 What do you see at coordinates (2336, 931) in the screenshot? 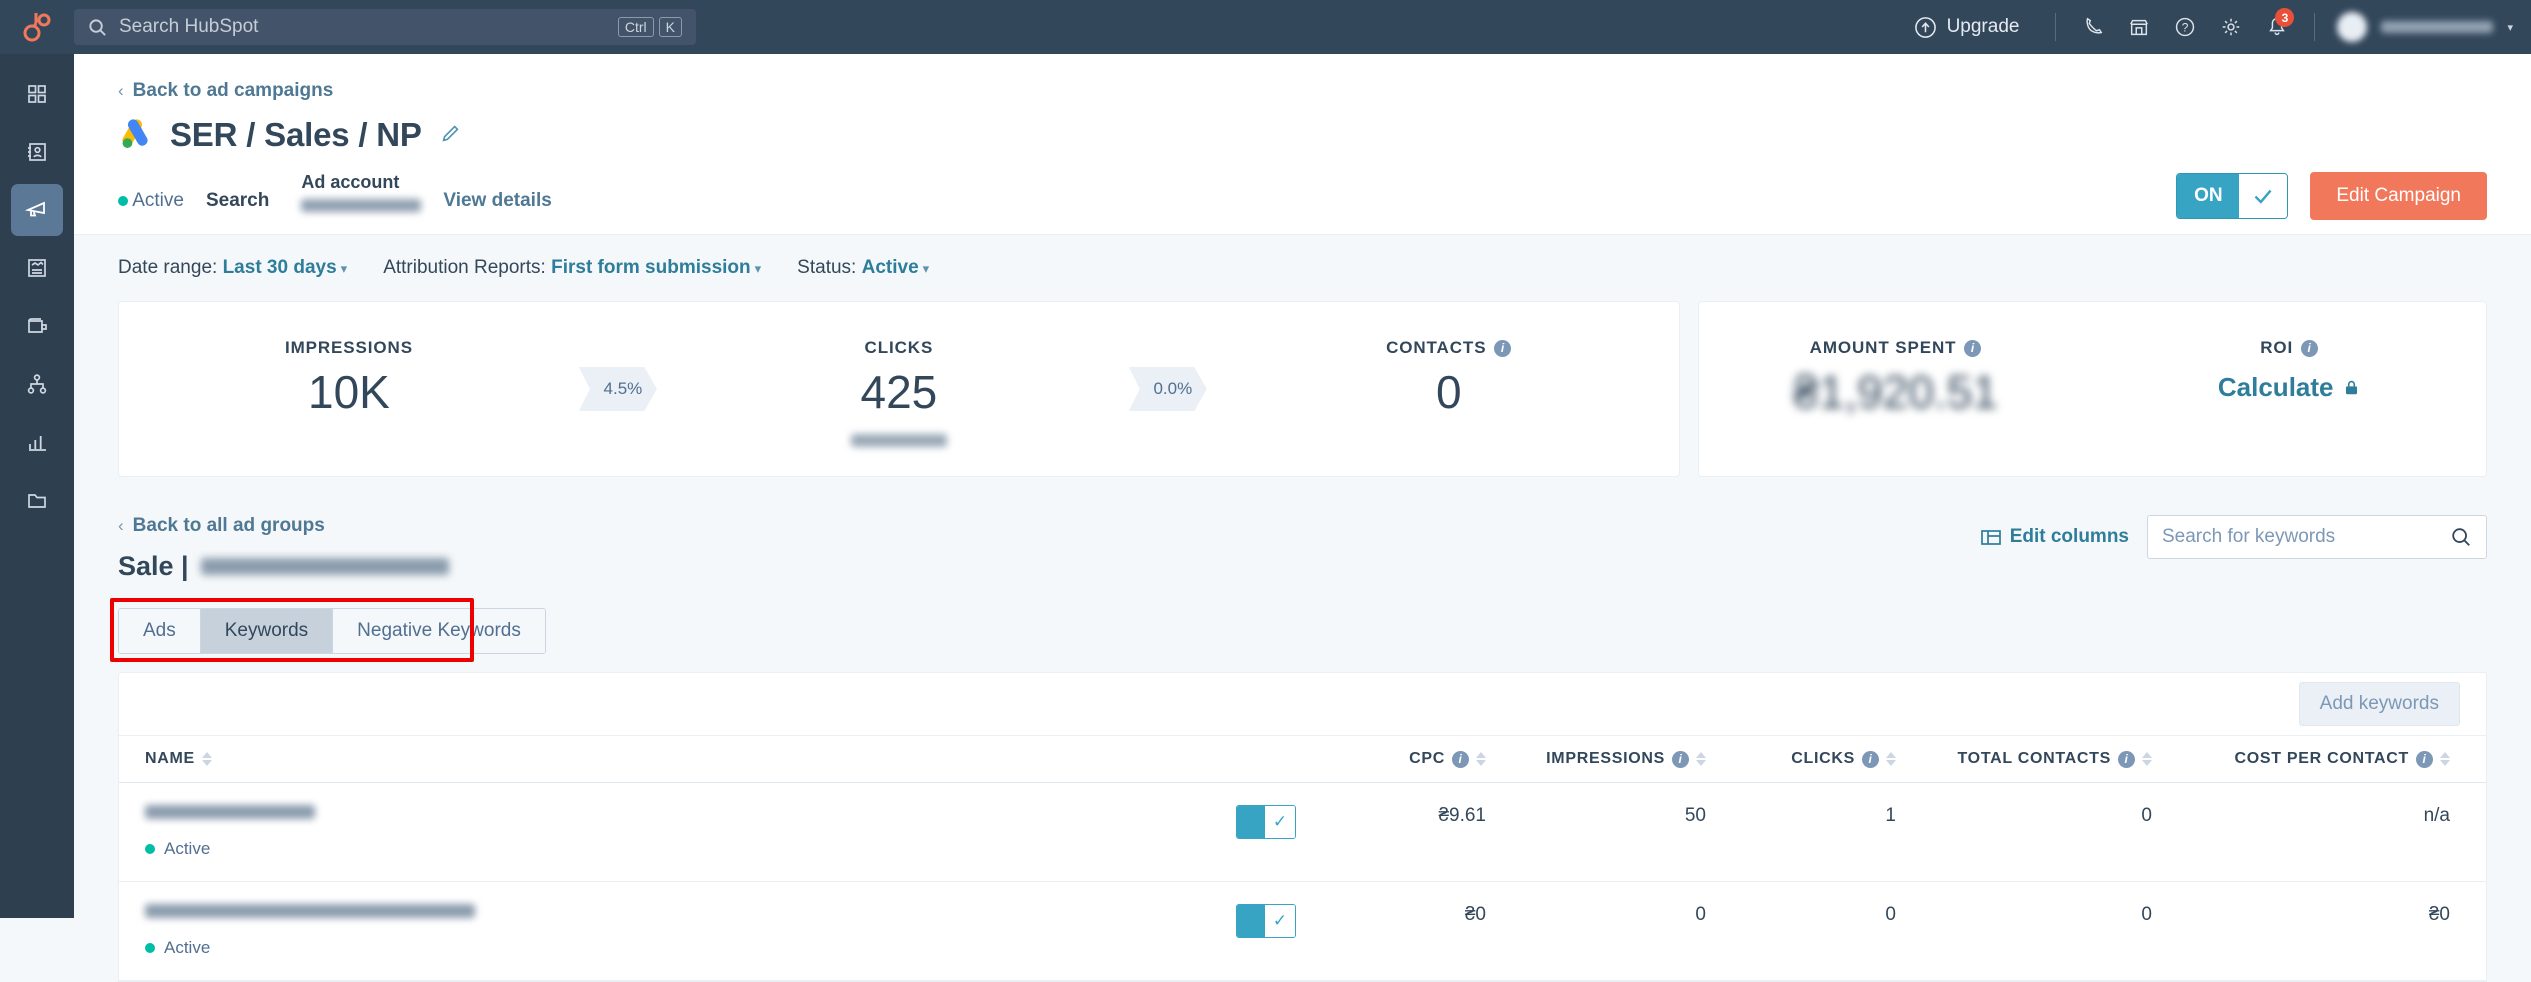
I see `keyword-cost-per-contact: ₴0` at bounding box center [2336, 931].